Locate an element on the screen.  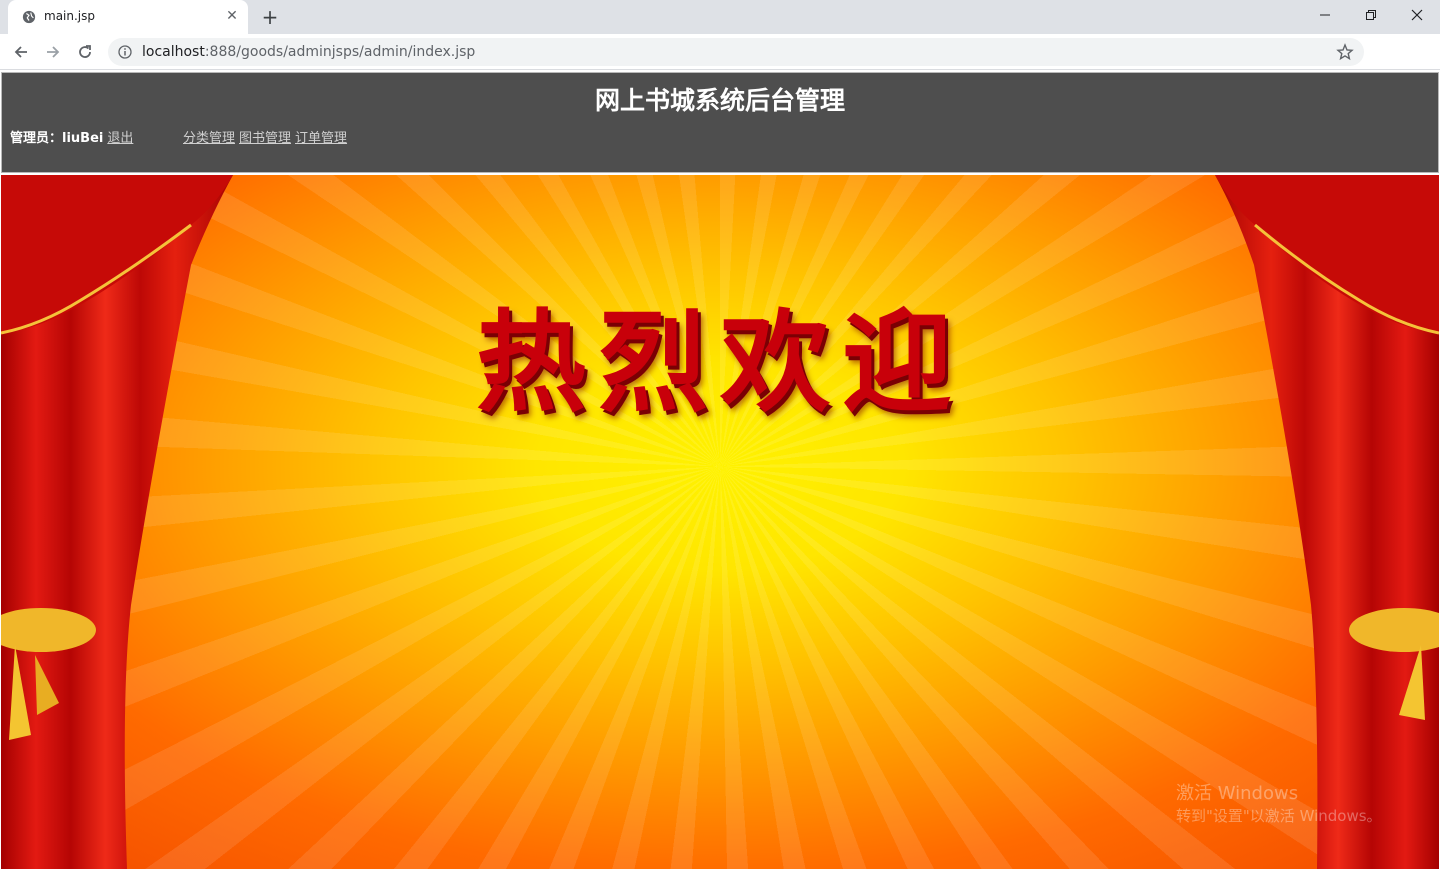
tab-title: main.jsp is located at coordinates (69, 16).